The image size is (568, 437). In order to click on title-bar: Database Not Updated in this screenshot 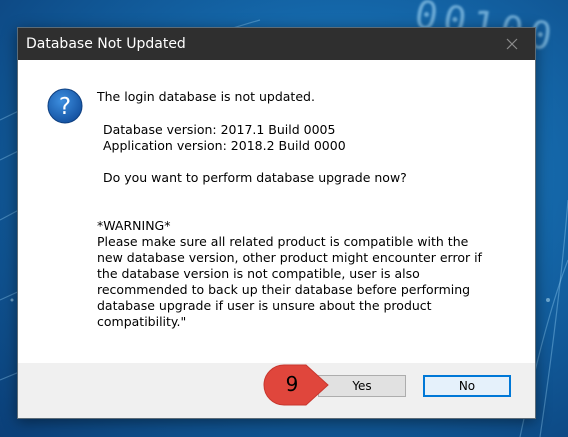, I will do `click(276, 44)`.